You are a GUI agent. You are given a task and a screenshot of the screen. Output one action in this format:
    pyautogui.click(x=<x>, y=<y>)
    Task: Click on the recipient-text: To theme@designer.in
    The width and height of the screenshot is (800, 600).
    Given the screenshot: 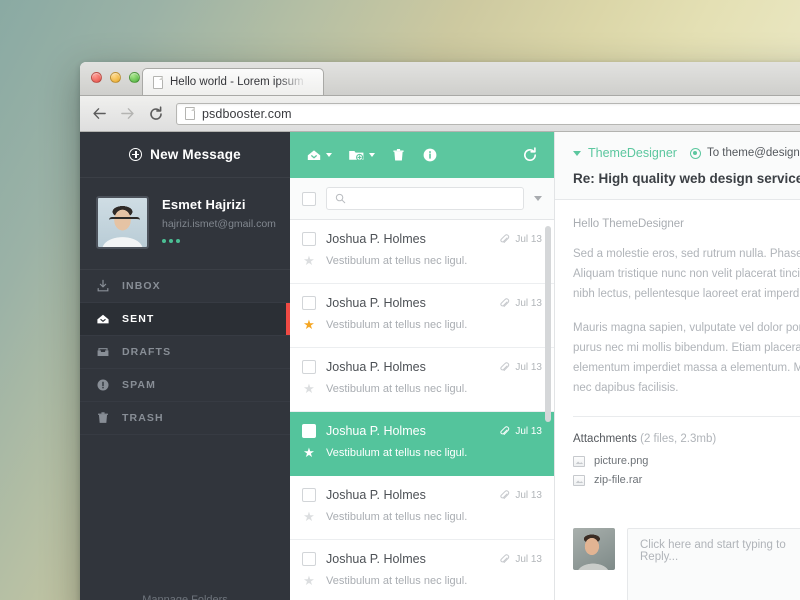 What is the action you would take?
    pyautogui.click(x=753, y=153)
    